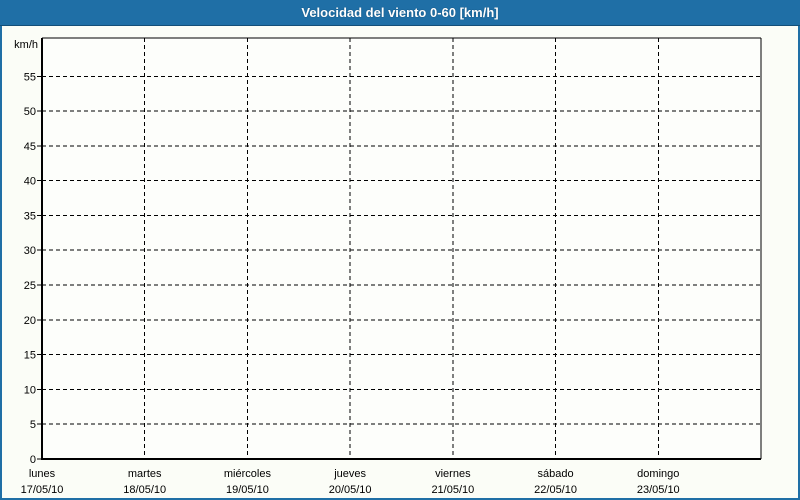 The width and height of the screenshot is (800, 500). I want to click on y-tick-label: 15, so click(30, 356).